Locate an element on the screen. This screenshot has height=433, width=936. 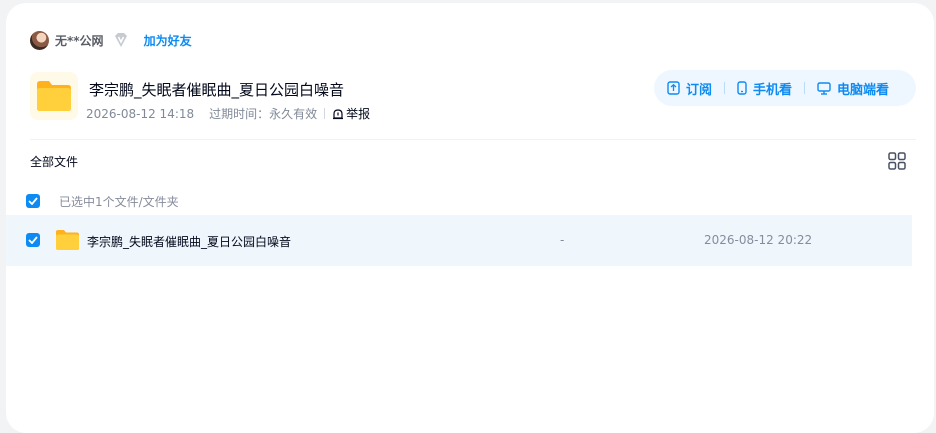
header-divider is located at coordinates (473, 139).